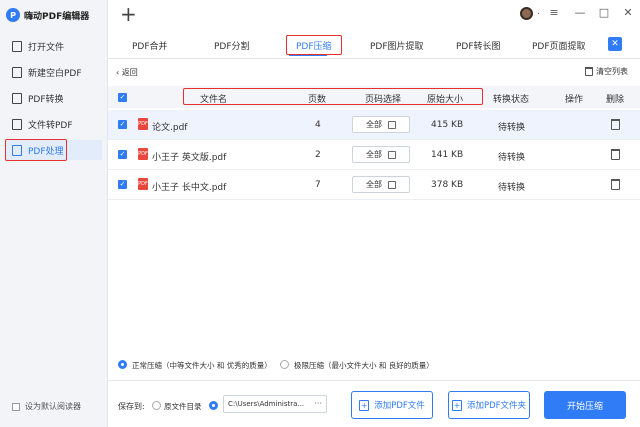  Describe the element at coordinates (131, 406) in the screenshot. I see `save-to-label: 保存到:` at that location.